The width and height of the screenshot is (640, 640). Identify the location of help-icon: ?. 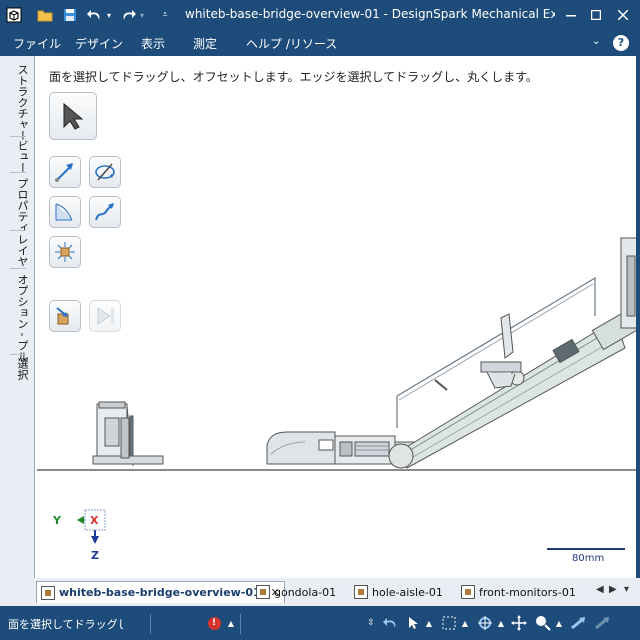
(621, 43).